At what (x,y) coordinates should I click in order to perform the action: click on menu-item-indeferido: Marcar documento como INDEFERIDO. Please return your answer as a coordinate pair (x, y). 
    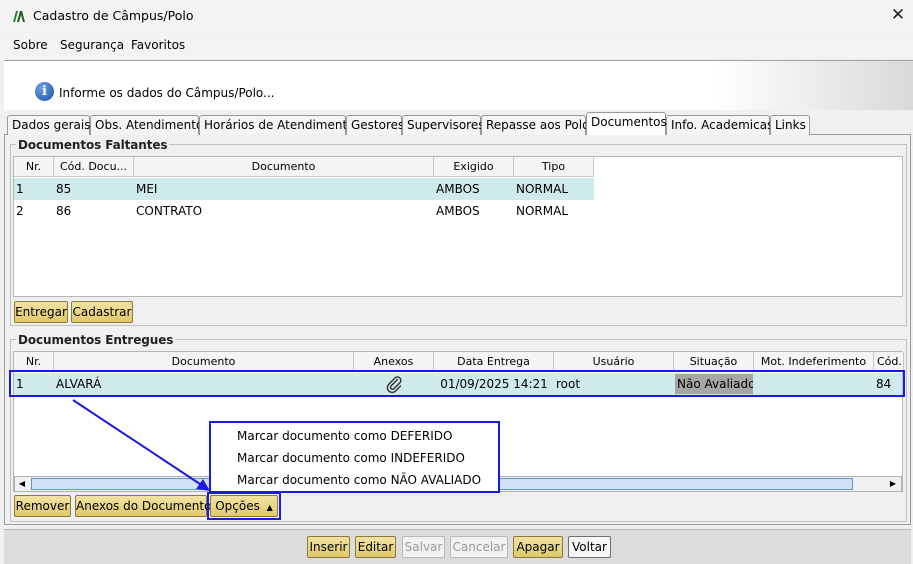
    Looking at the image, I should click on (351, 458).